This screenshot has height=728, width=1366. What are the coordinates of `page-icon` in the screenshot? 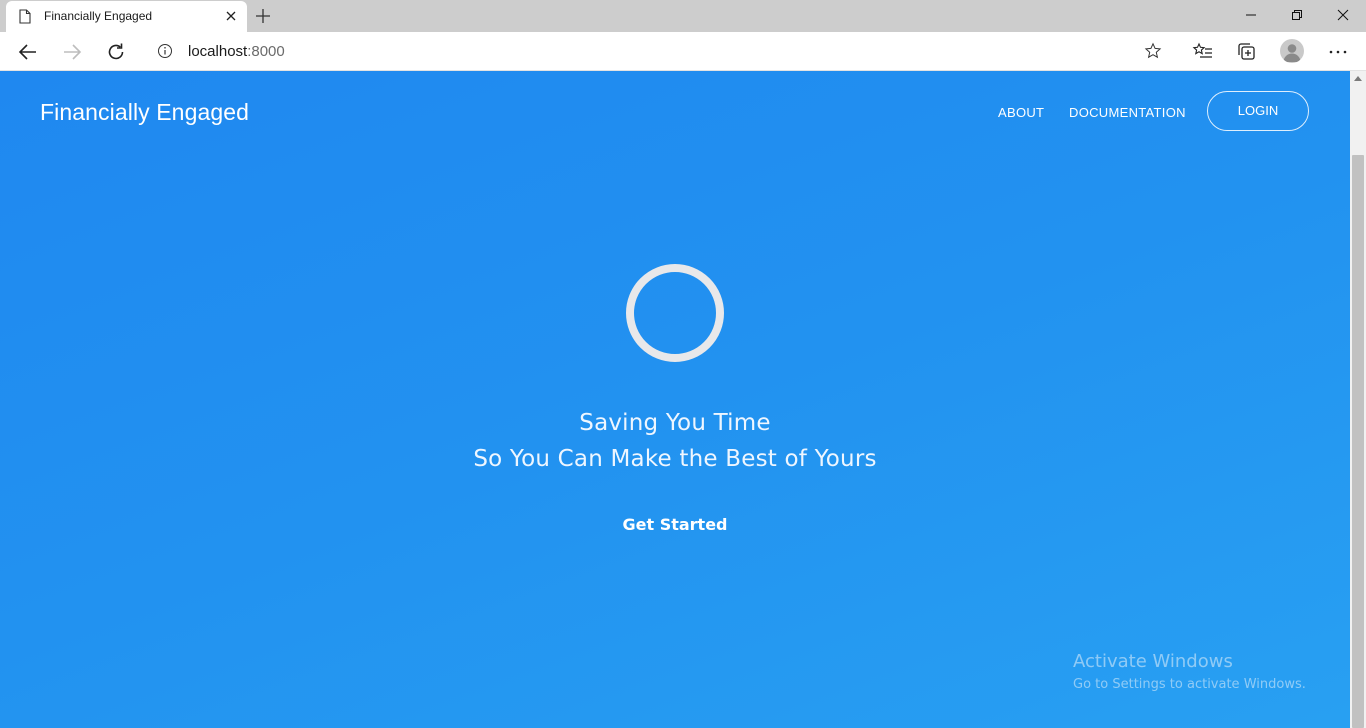 It's located at (25, 16).